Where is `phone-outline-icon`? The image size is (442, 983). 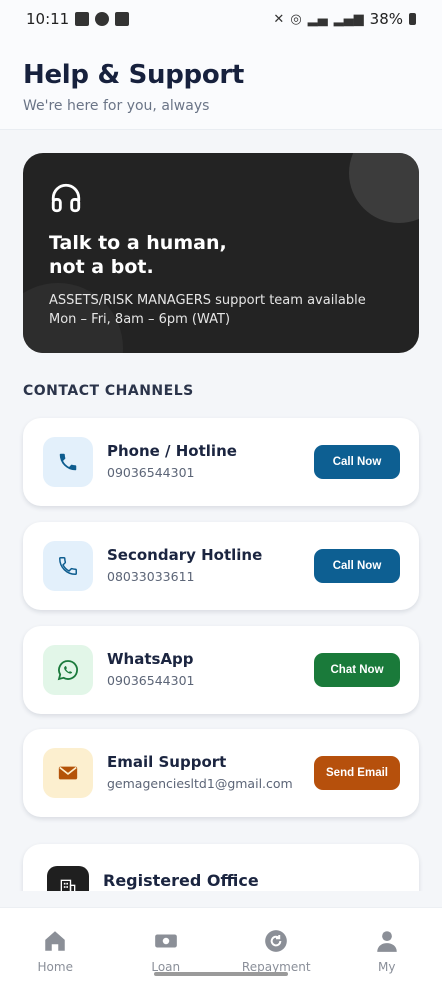 phone-outline-icon is located at coordinates (68, 566).